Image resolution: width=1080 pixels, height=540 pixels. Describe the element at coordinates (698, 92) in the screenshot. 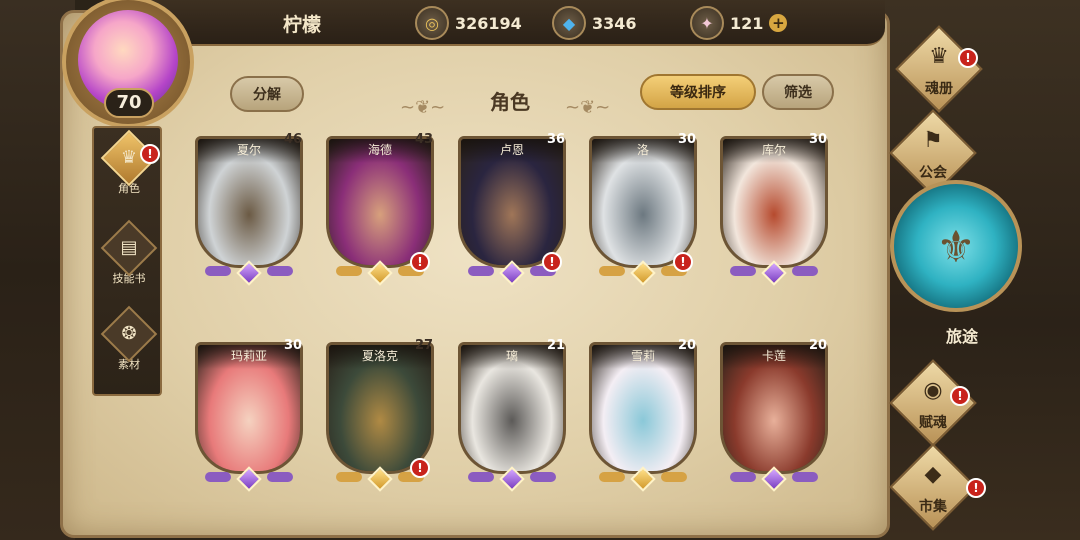

I see `sort-by-level-button: 等级排序` at that location.